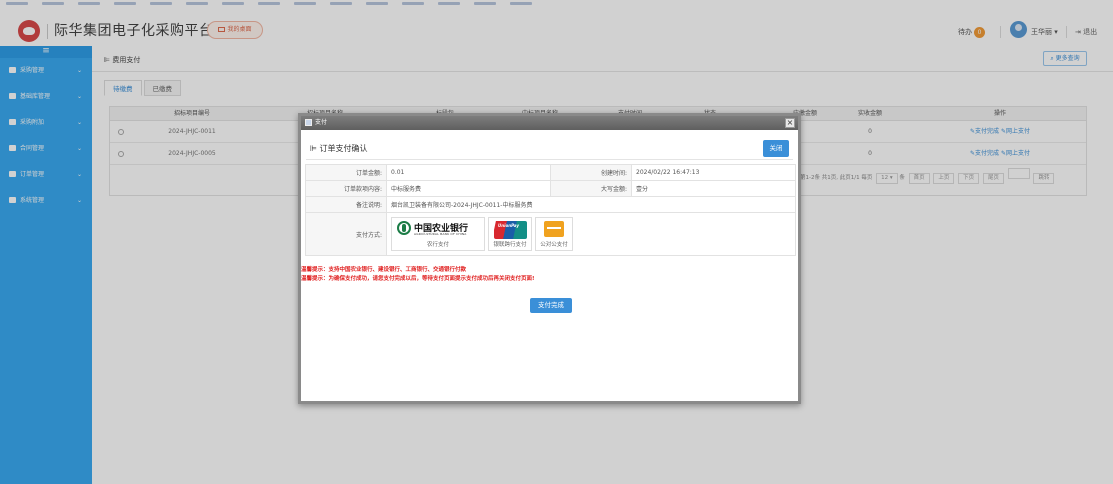 The width and height of the screenshot is (1113, 484). What do you see at coordinates (549, 123) in the screenshot?
I see `window-titlebar: 支付 ×` at bounding box center [549, 123].